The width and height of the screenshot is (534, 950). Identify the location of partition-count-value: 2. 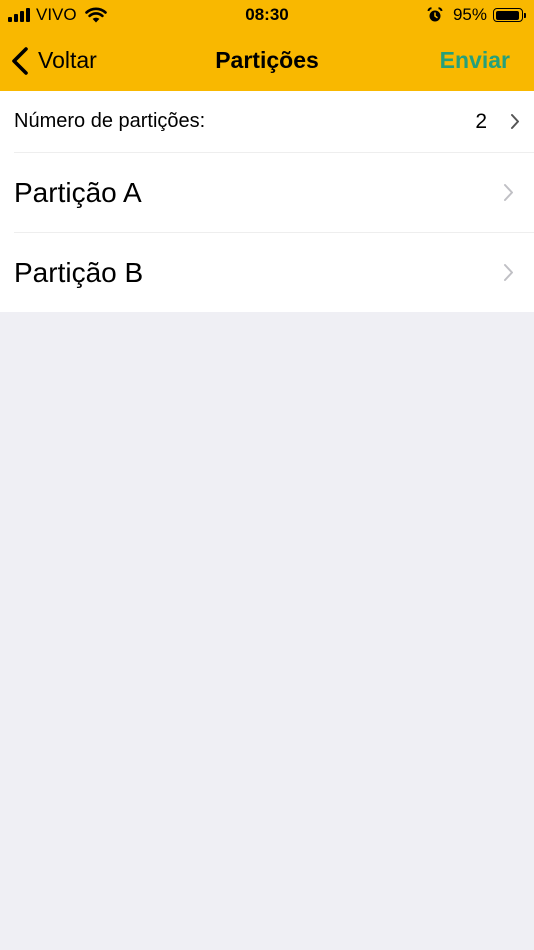
(481, 121).